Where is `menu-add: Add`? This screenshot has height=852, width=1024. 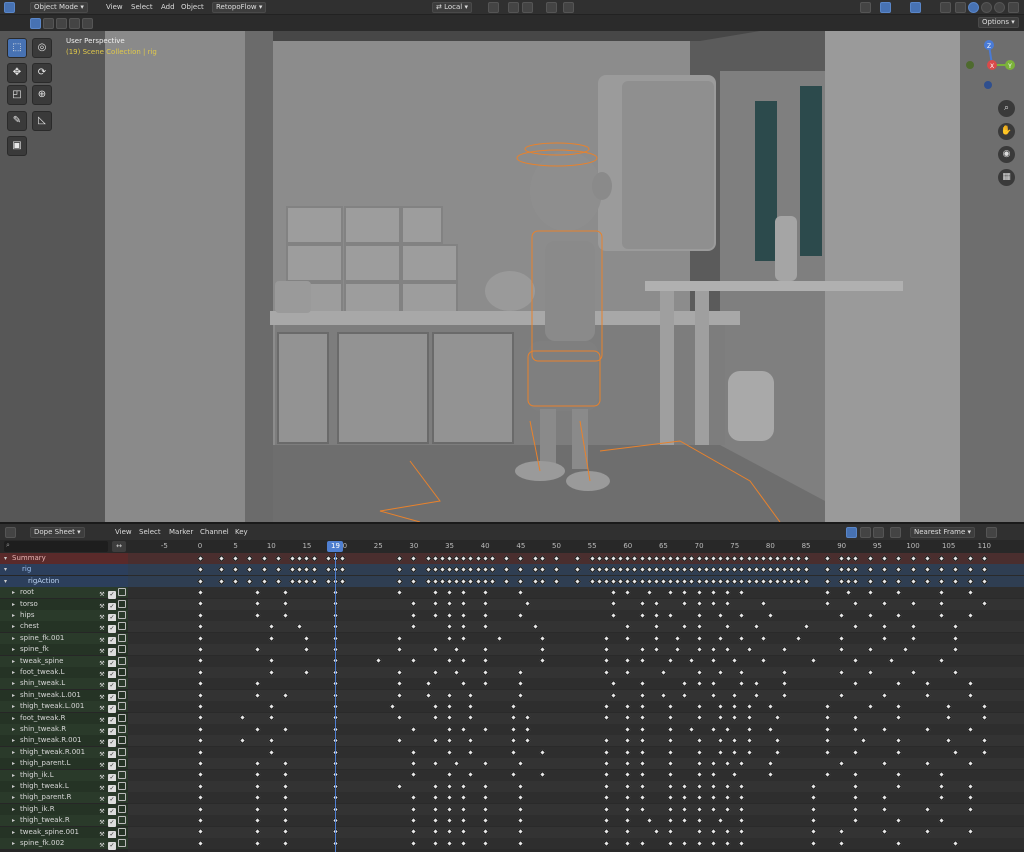
menu-add: Add is located at coordinates (168, 7).